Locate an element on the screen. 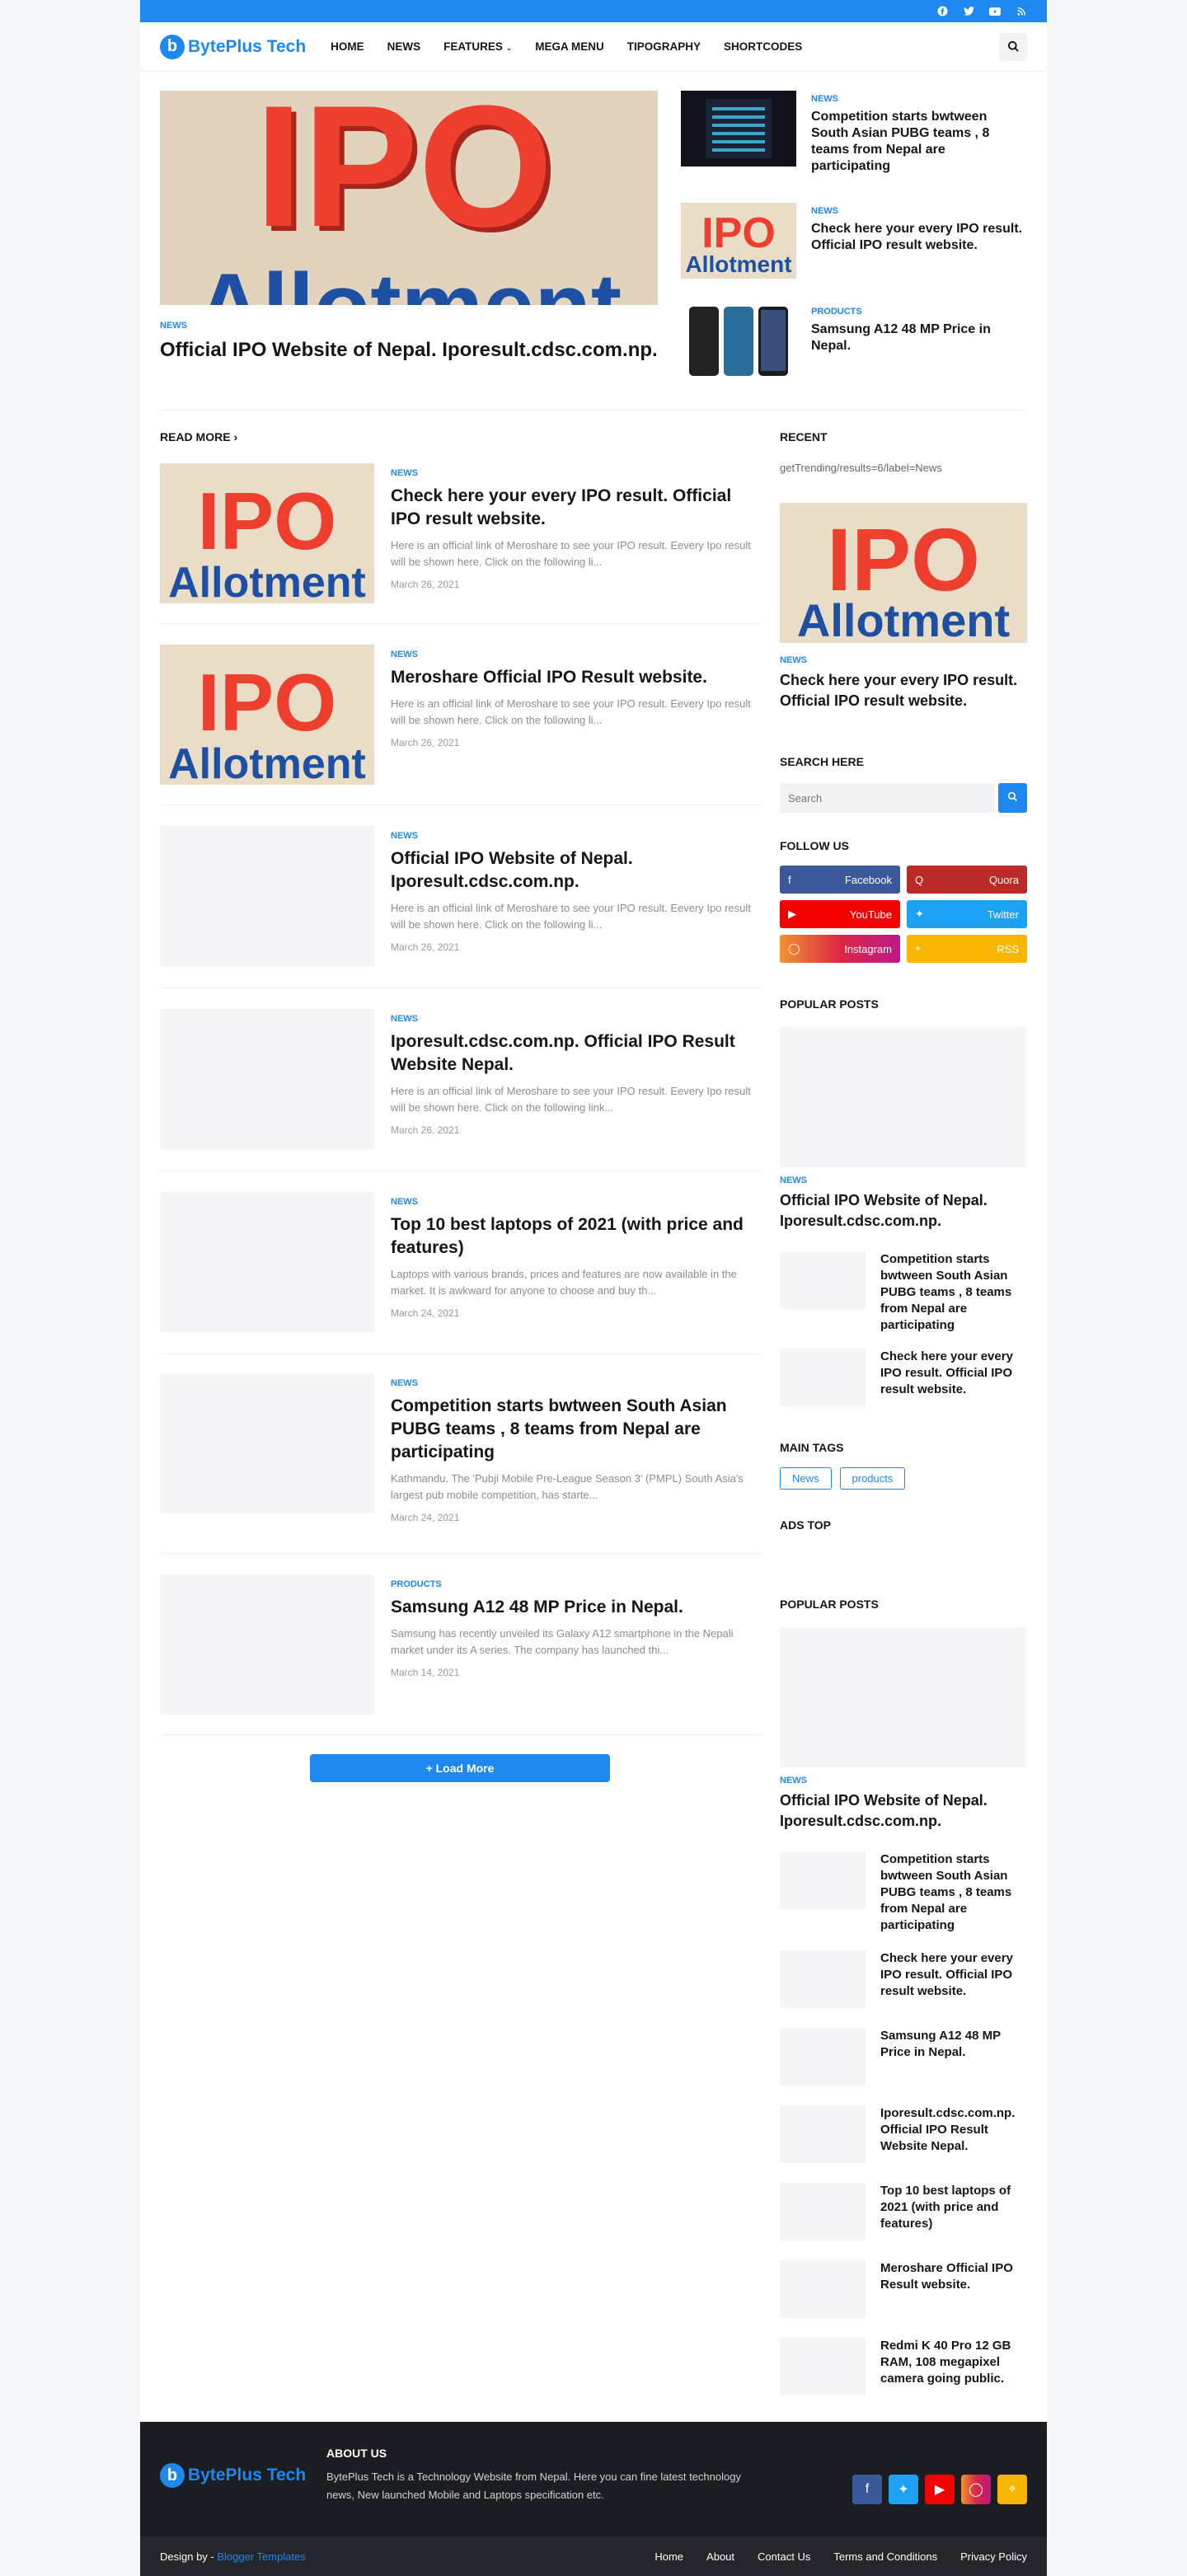 The image size is (1187, 2576). footer-logo: b BytePlus Tech is located at coordinates (233, 2475).